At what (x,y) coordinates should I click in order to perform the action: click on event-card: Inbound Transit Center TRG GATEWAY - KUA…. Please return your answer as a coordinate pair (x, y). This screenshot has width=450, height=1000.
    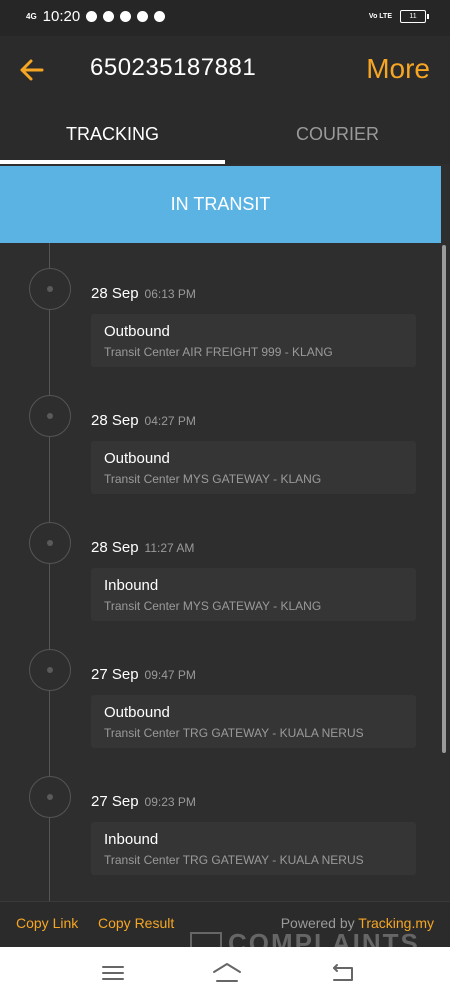
    Looking at the image, I should click on (253, 848).